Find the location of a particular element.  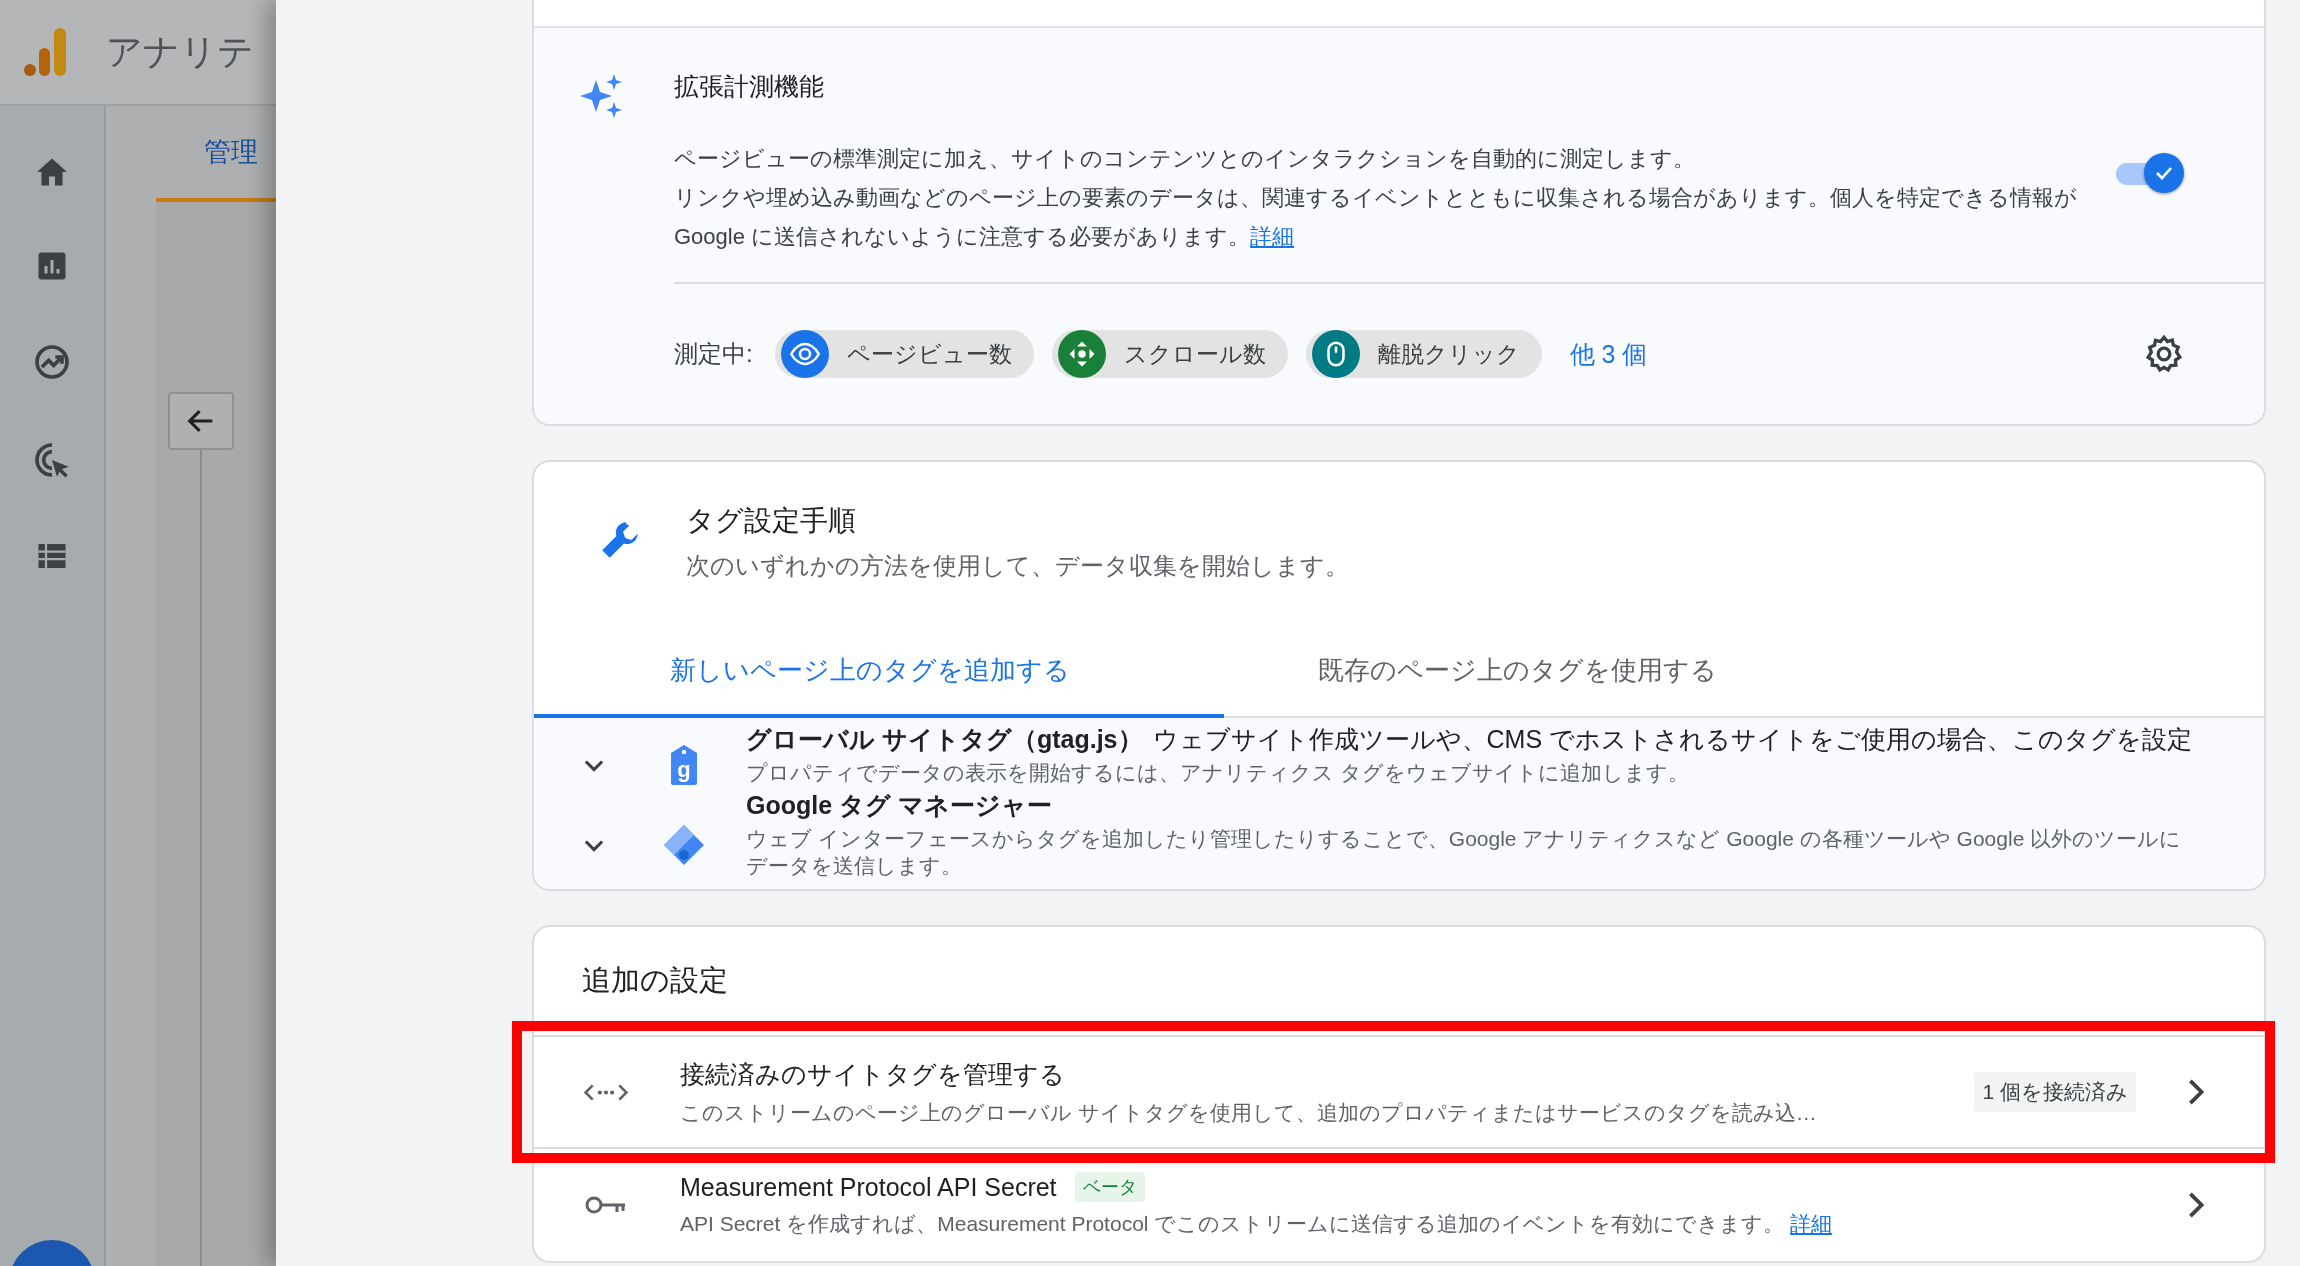

back-button is located at coordinates (201, 421).